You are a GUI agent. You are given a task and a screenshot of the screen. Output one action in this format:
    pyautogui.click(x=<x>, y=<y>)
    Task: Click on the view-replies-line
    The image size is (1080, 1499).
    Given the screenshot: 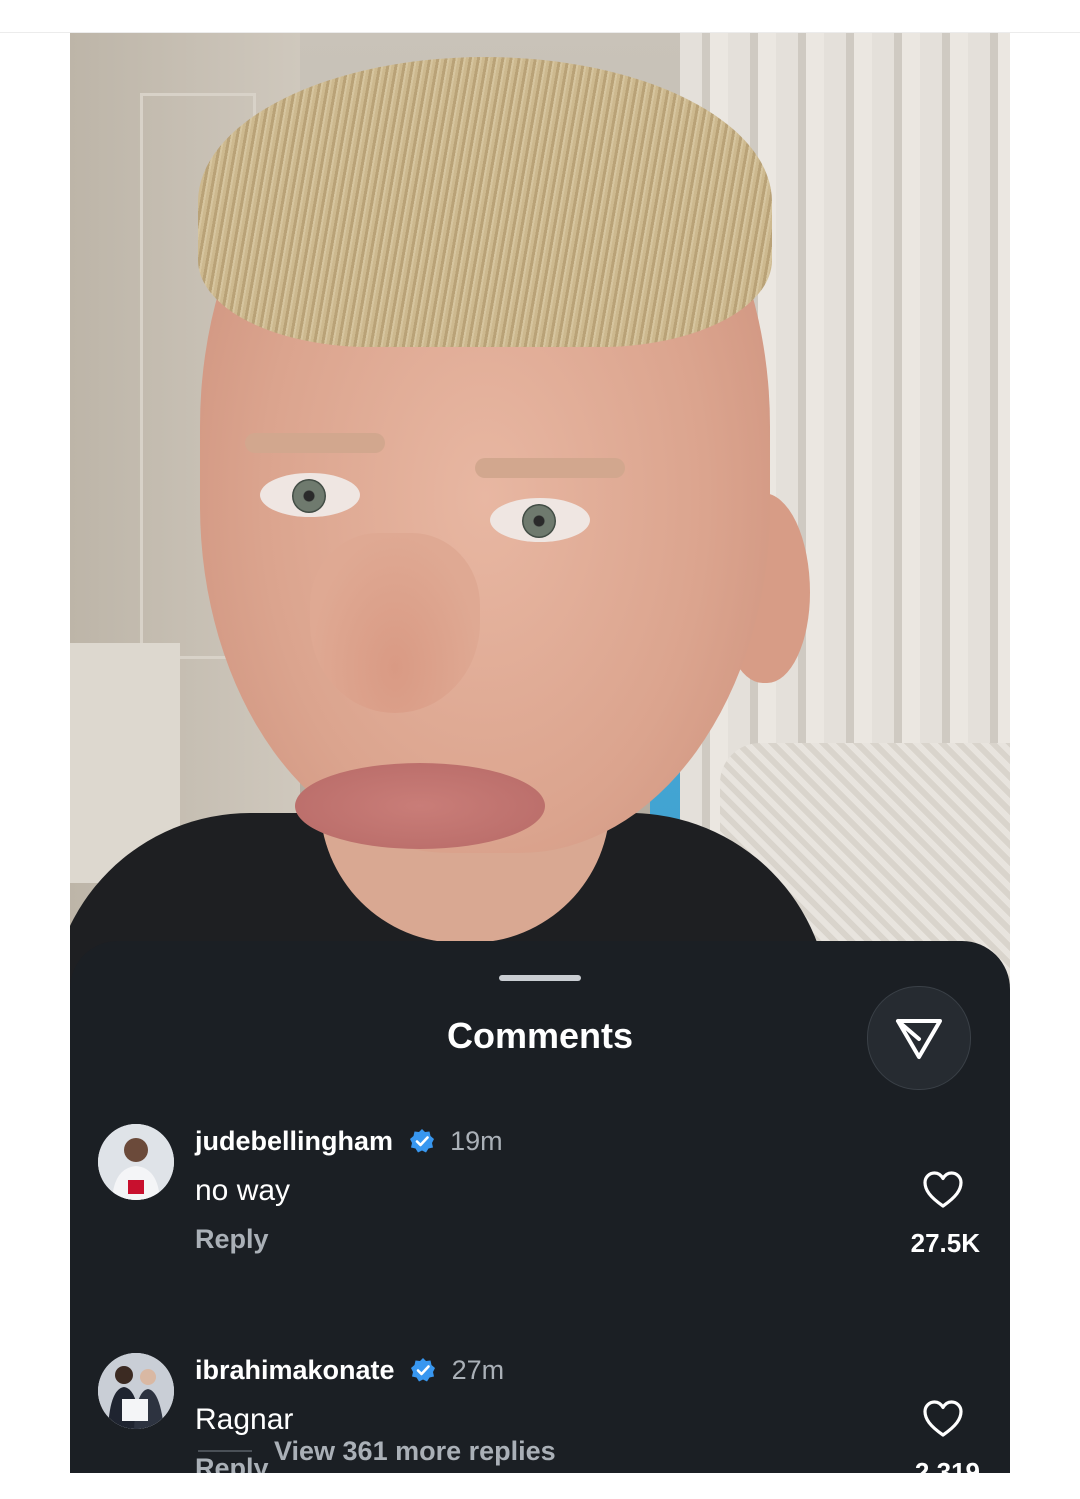 What is the action you would take?
    pyautogui.click(x=225, y=1451)
    